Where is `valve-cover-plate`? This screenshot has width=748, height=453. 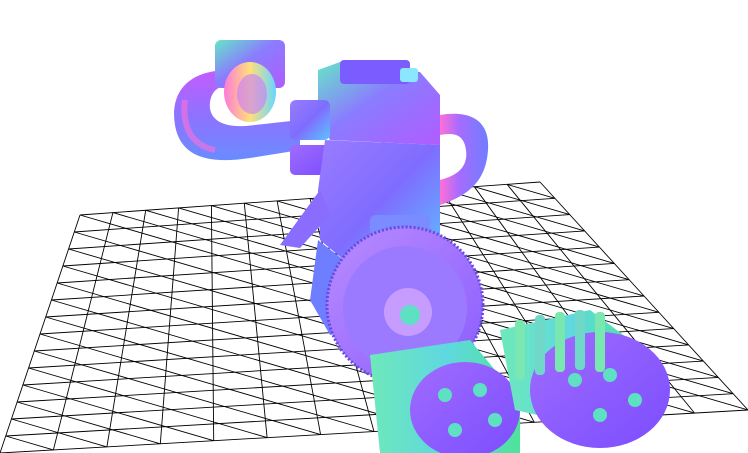 valve-cover-plate is located at coordinates (375, 72).